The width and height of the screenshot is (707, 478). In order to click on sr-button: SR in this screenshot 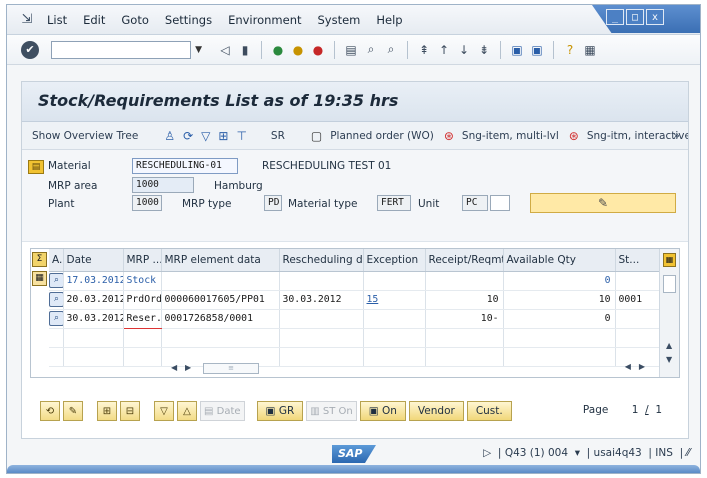, I will do `click(278, 136)`.